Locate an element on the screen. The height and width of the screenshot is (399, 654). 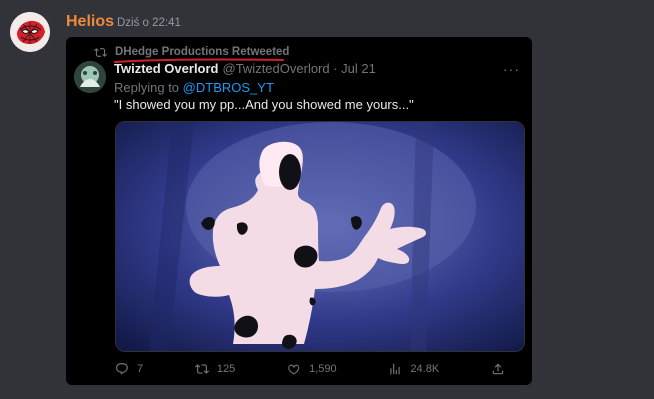
reply-count: 7 is located at coordinates (140, 369).